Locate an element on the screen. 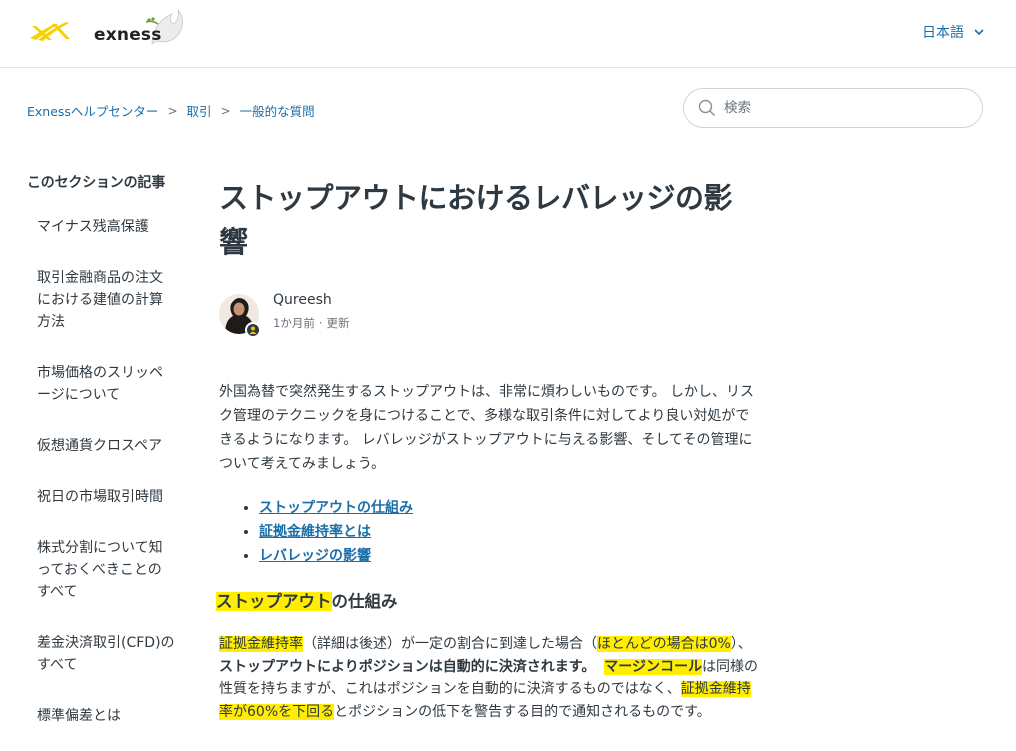 The height and width of the screenshot is (751, 1016). highlighted-text: 証拠金維持 is located at coordinates (715, 689).